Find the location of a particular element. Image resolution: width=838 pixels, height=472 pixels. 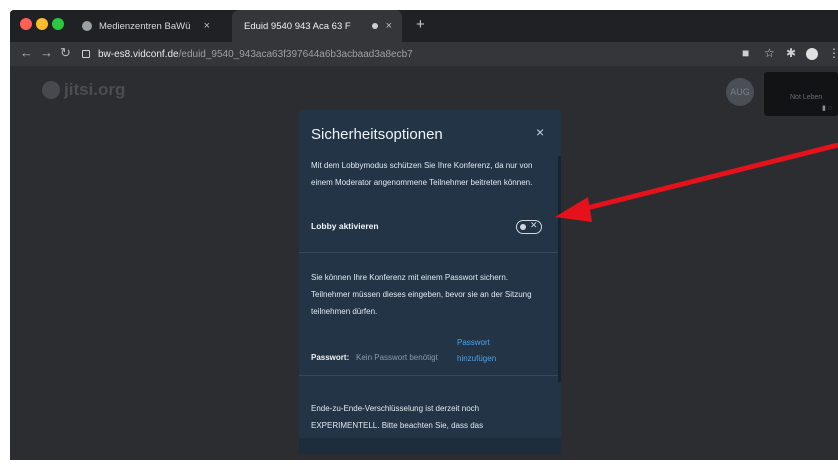

annotation-arrow is located at coordinates (696, 182).